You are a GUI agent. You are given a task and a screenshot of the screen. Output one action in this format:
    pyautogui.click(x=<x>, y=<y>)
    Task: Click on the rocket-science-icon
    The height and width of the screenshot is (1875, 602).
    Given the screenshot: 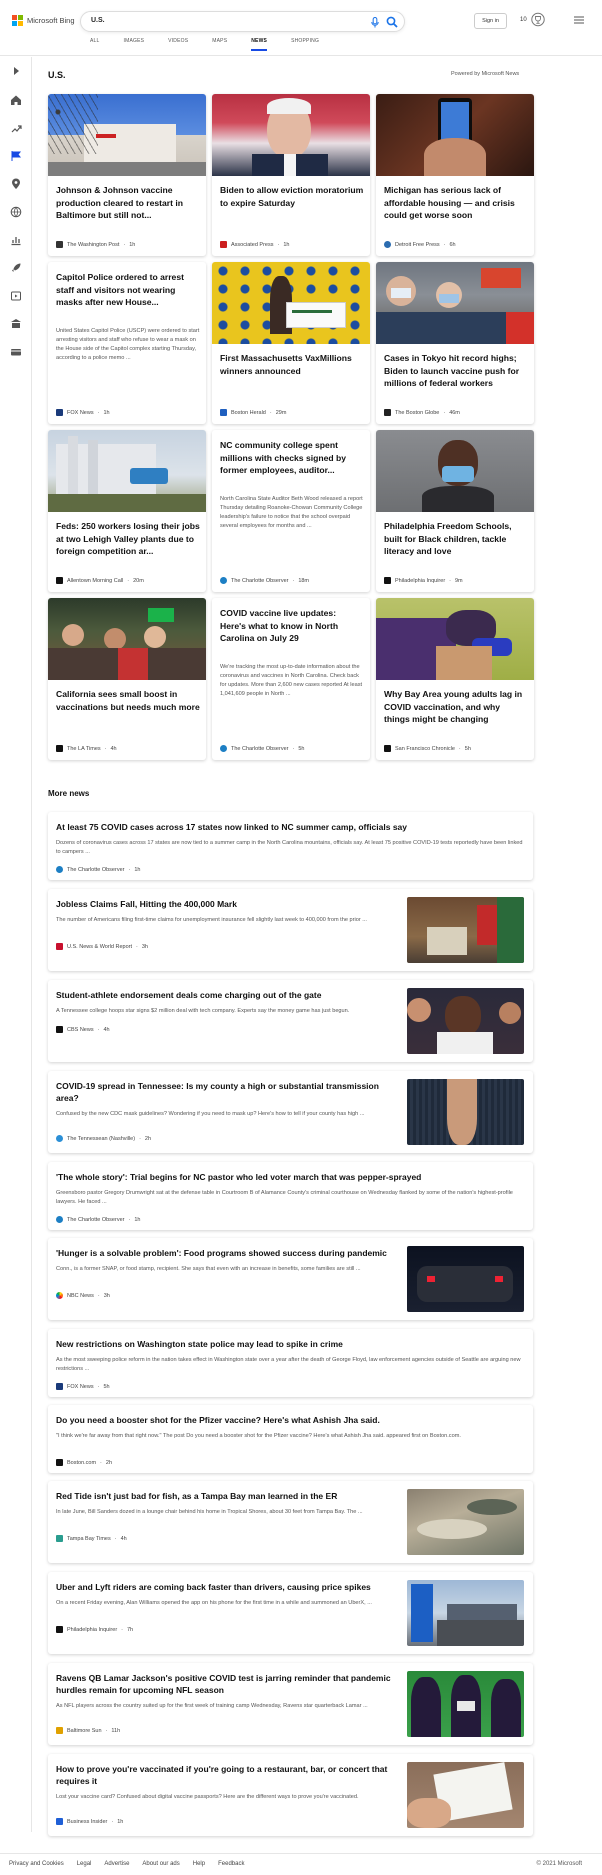 What is the action you would take?
    pyautogui.click(x=16, y=268)
    